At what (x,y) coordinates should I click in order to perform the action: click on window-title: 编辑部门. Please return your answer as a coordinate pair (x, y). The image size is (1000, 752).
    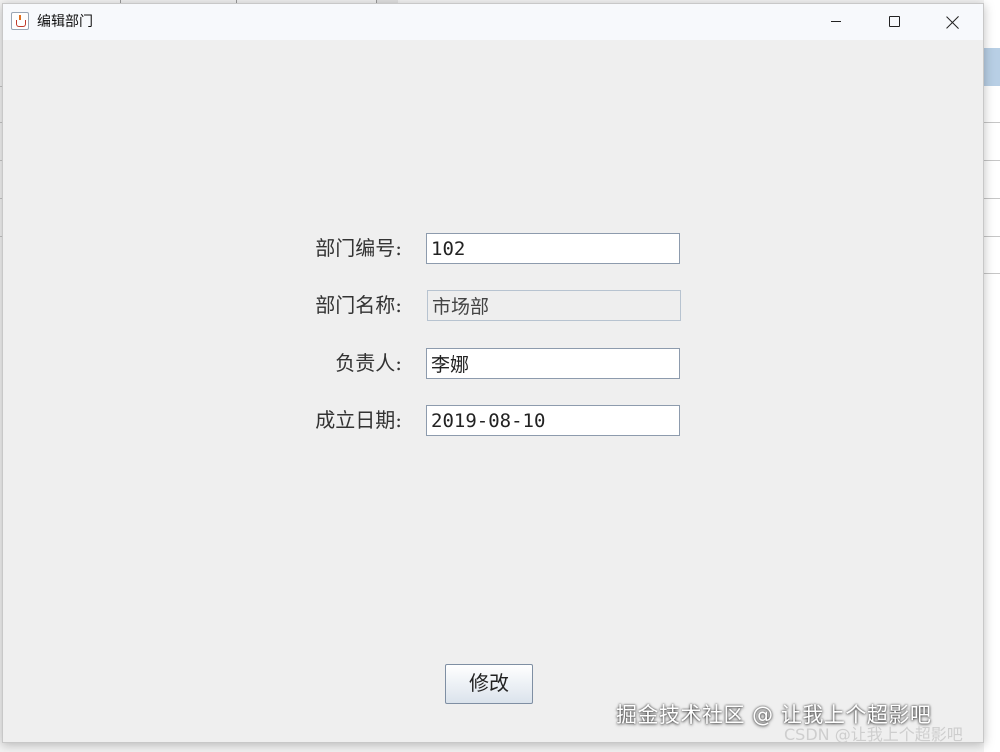
    Looking at the image, I should click on (65, 22).